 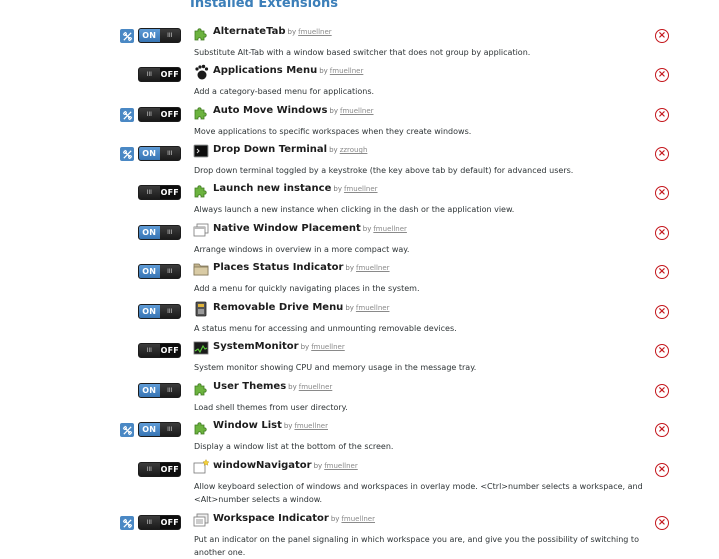 What do you see at coordinates (201, 151) in the screenshot?
I see `terminal-icon` at bounding box center [201, 151].